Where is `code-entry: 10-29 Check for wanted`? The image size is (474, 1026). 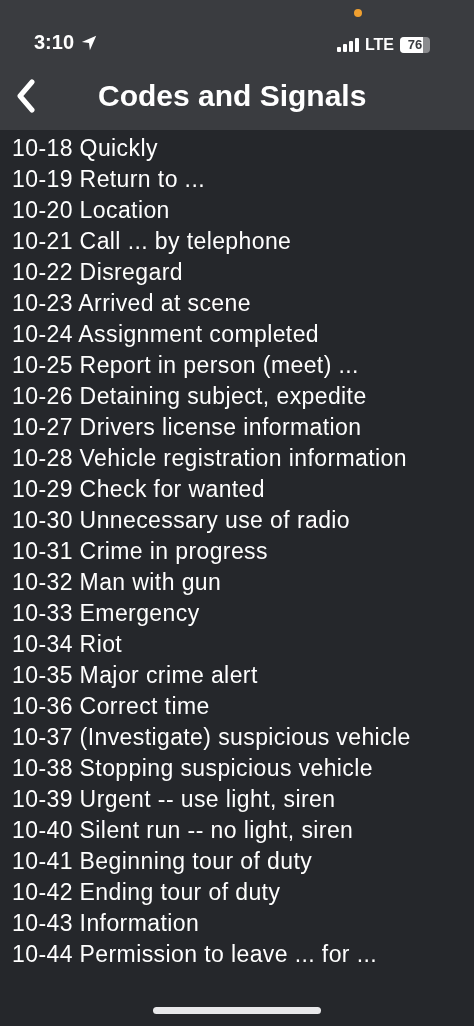
code-entry: 10-29 Check for wanted is located at coordinates (139, 489).